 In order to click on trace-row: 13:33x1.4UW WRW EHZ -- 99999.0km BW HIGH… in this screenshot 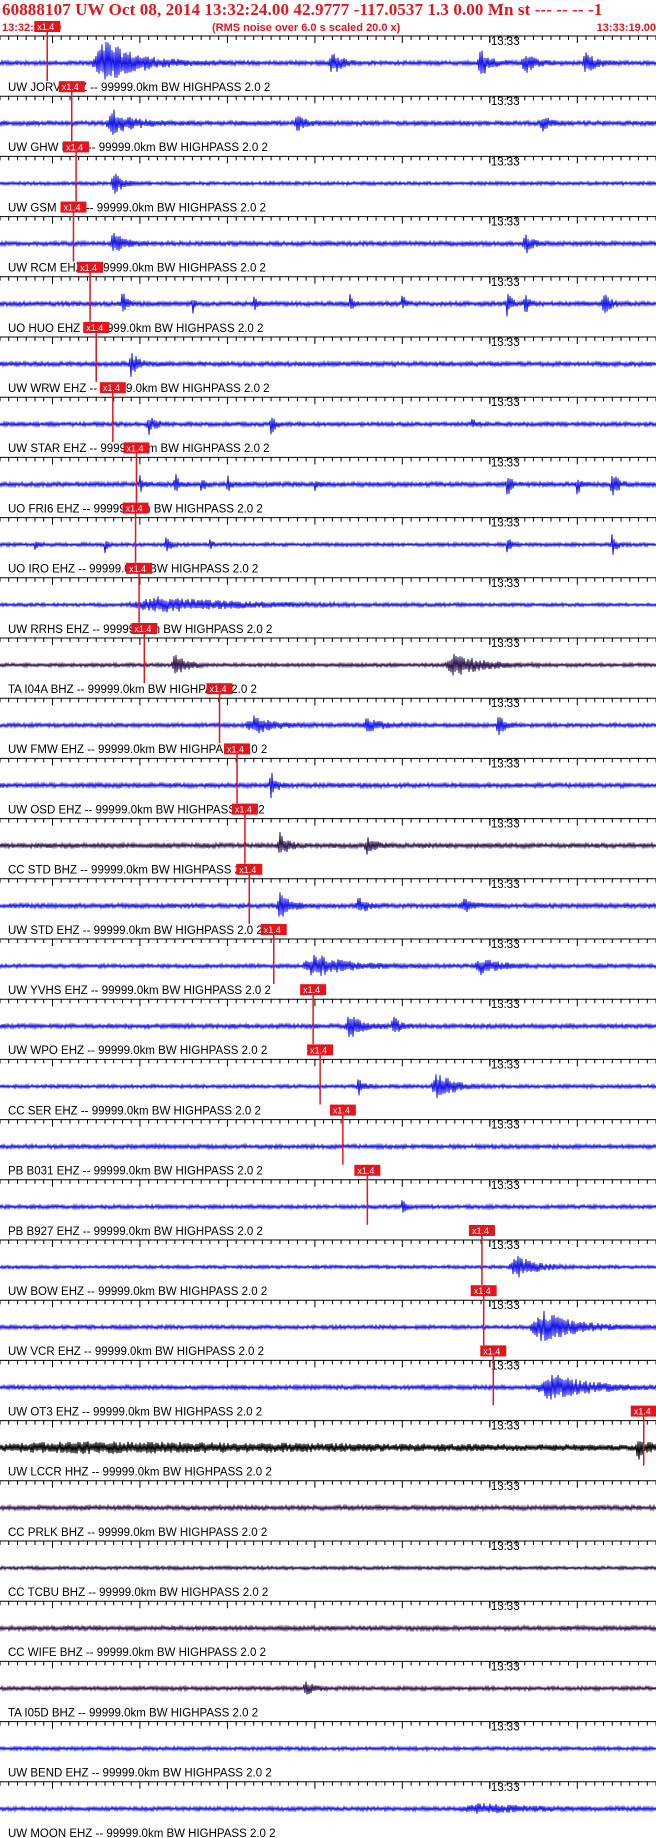, I will do `click(328, 358)`.